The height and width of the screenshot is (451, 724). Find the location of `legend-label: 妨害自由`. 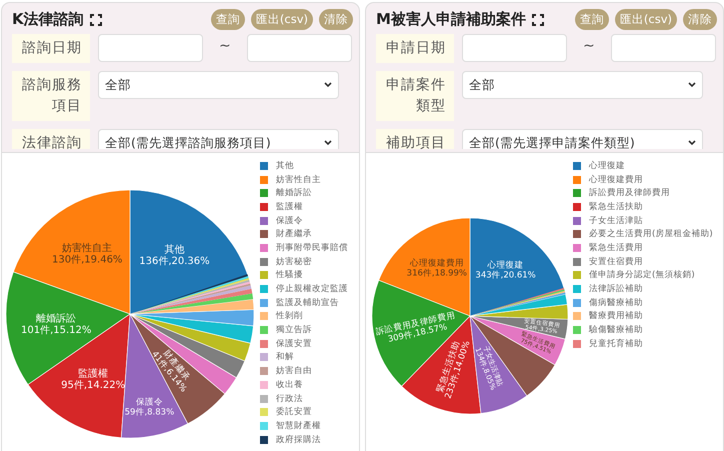

legend-label: 妨害自由 is located at coordinates (294, 371).